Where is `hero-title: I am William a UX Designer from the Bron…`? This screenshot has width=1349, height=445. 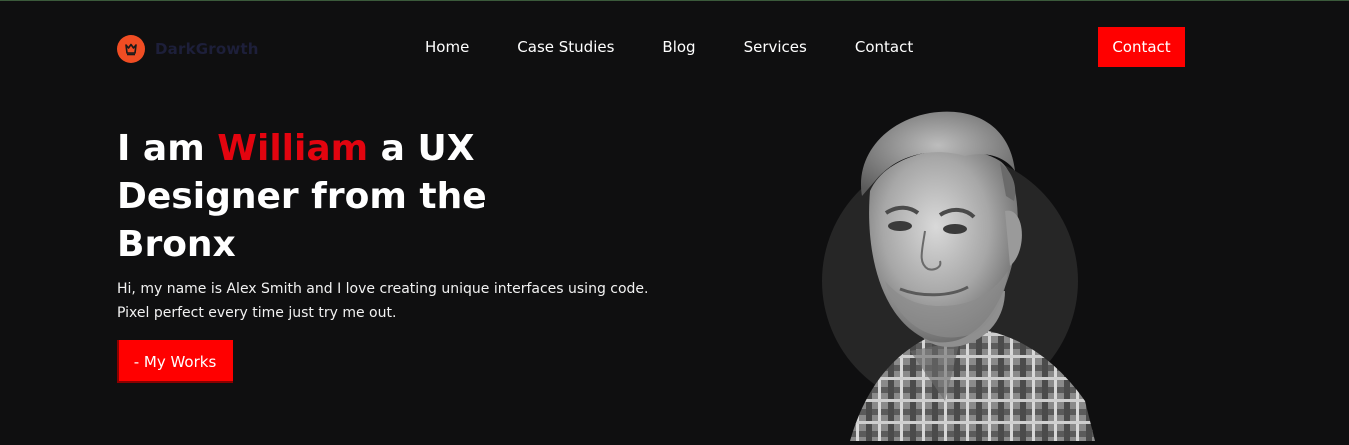
hero-title: I am William a UX Designer from the Bron… is located at coordinates (317, 197).